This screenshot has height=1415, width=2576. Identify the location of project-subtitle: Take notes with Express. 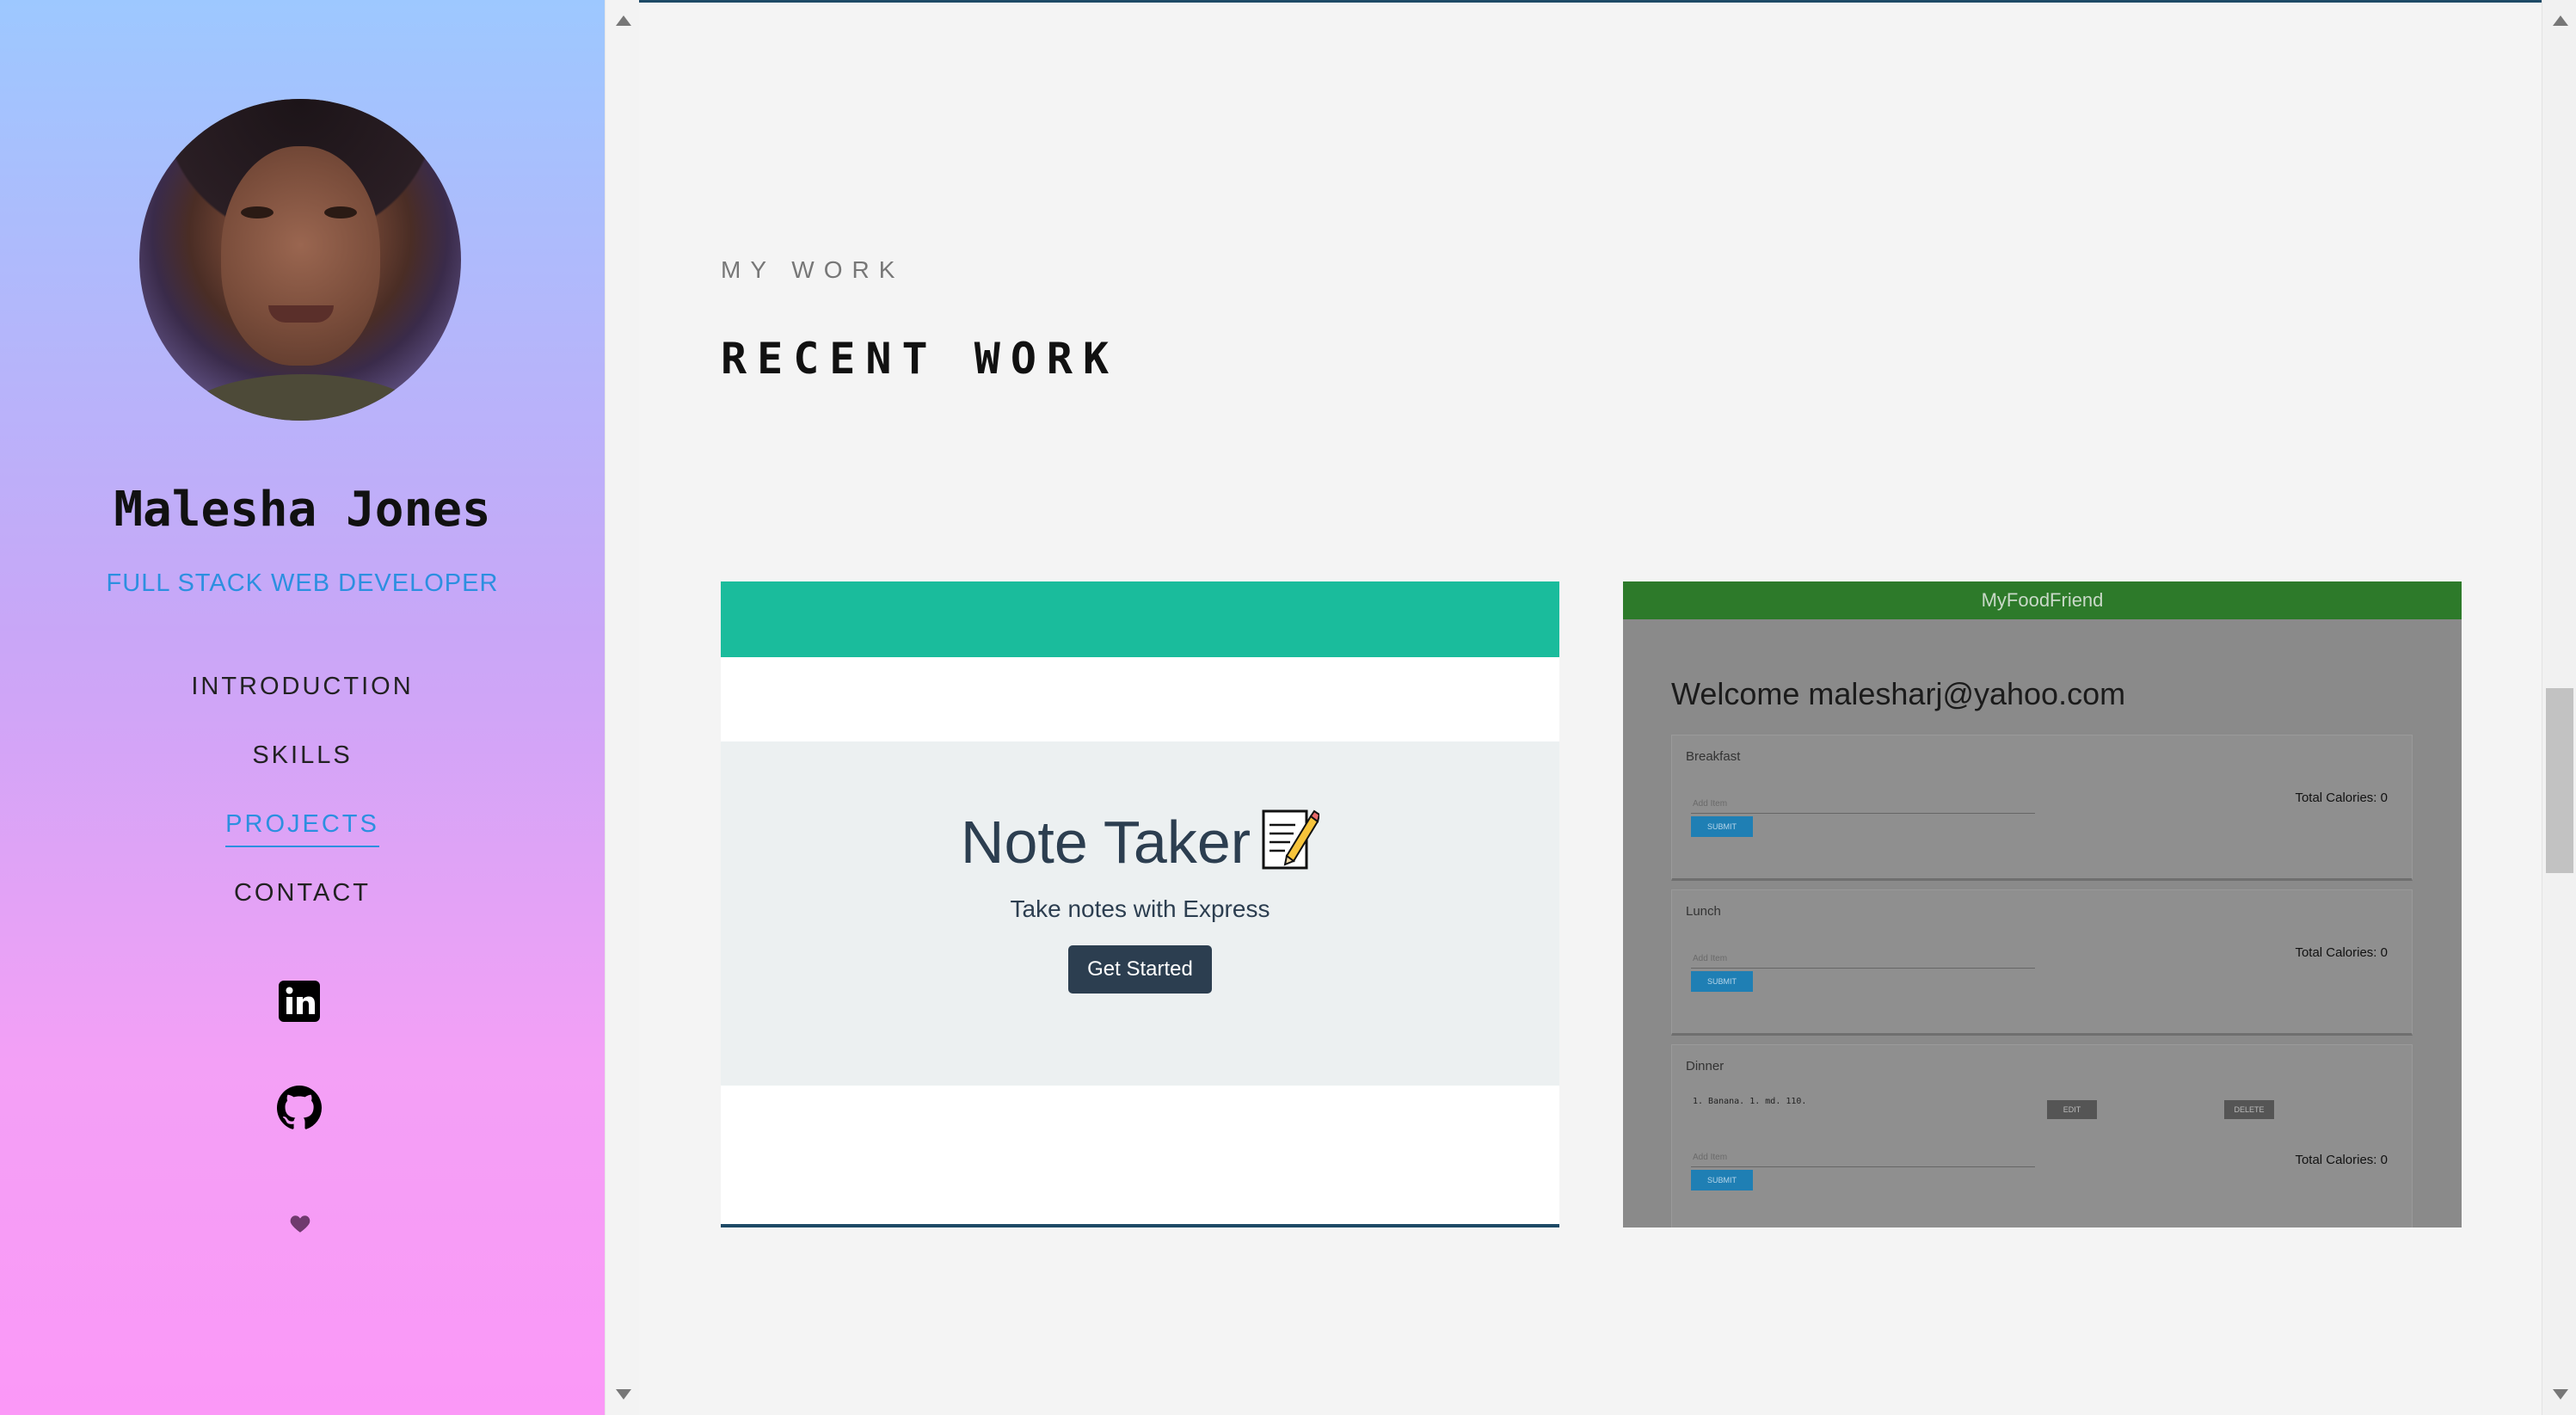
(1140, 909).